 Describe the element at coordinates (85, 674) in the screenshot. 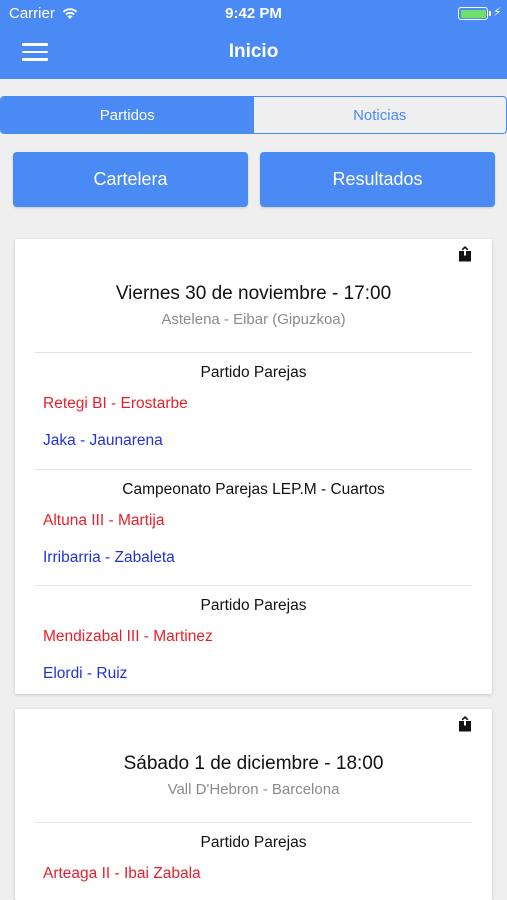

I see `team-blue: Elordi - Ruiz` at that location.